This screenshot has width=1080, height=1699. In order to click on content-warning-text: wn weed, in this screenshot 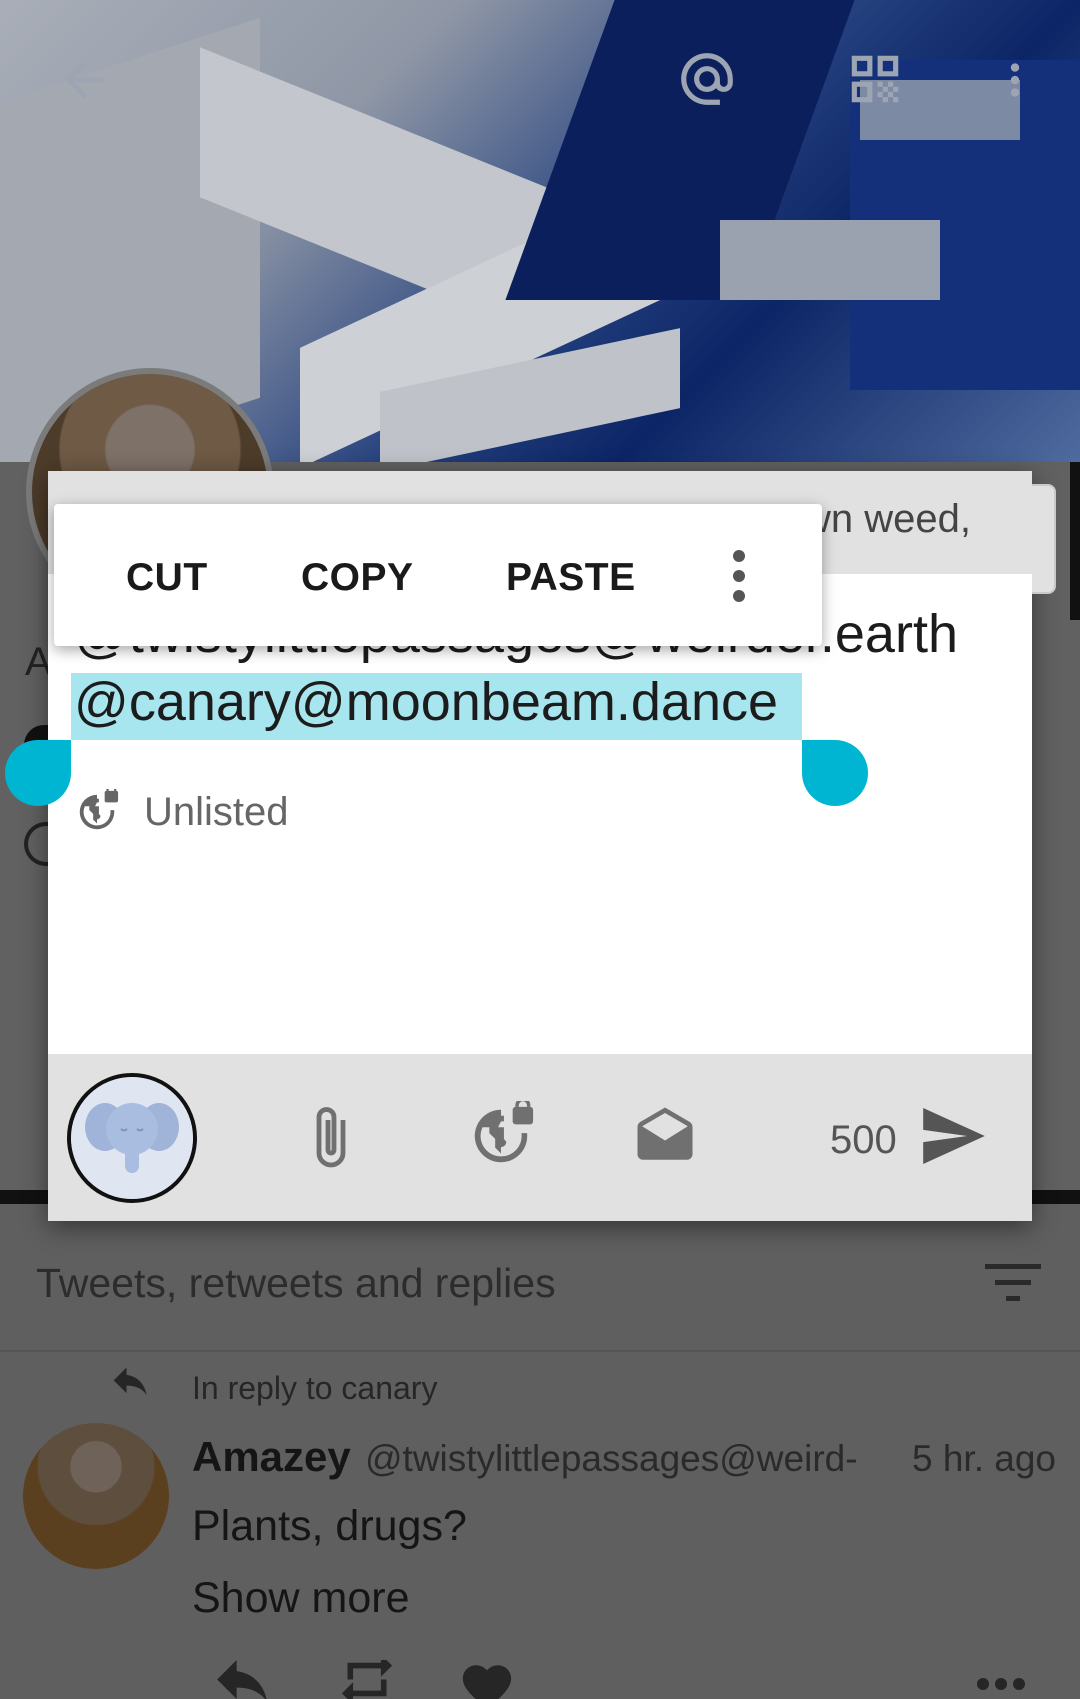, I will do `click(886, 519)`.